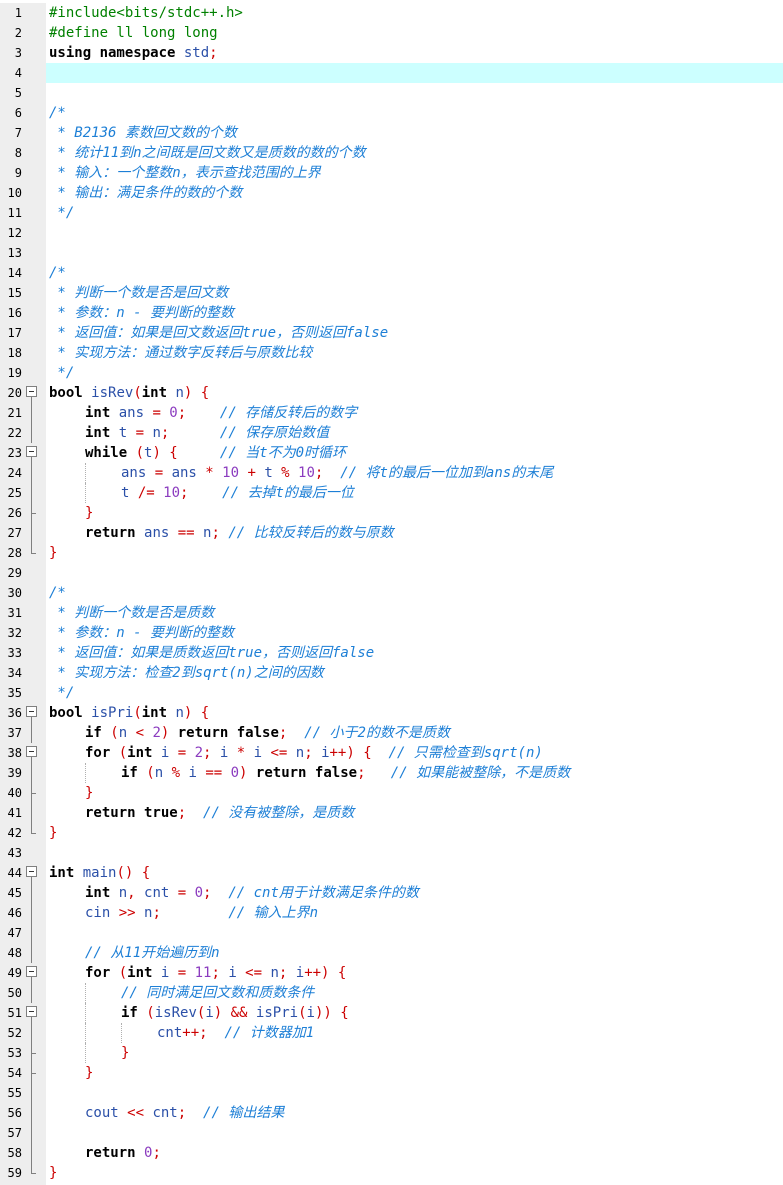  I want to click on code-line: 44 int main() {, so click(391, 873).